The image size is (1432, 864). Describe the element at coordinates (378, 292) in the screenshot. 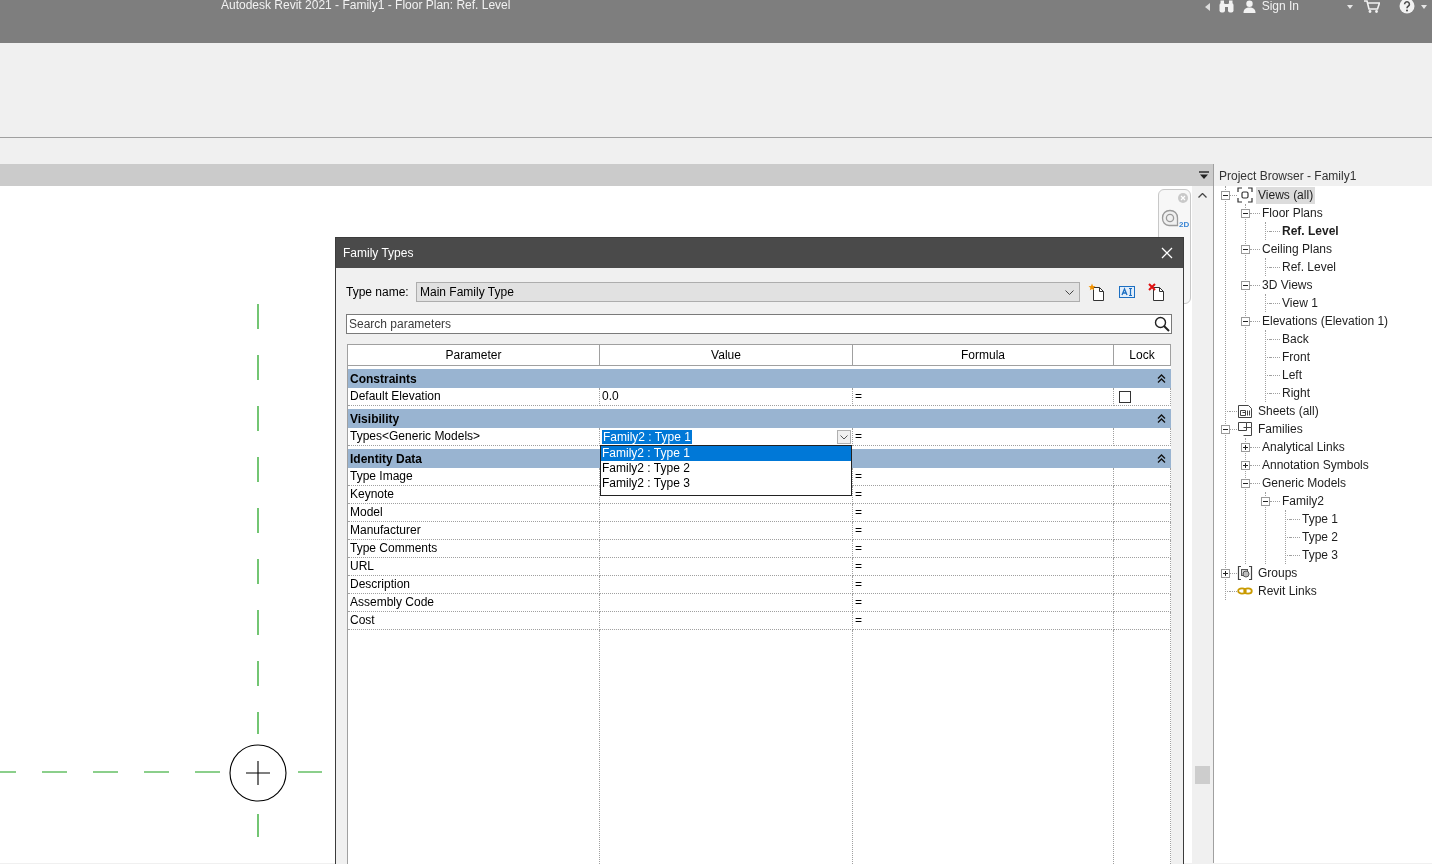

I see `type-name-label: Type name:` at that location.